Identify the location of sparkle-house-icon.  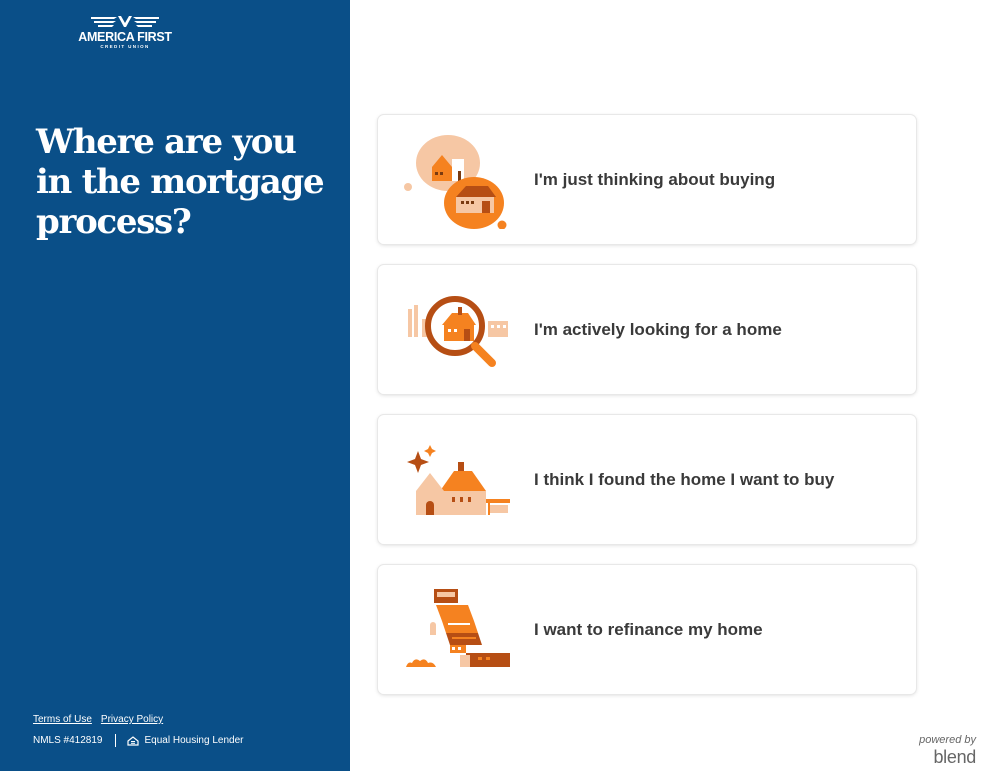
(458, 480).